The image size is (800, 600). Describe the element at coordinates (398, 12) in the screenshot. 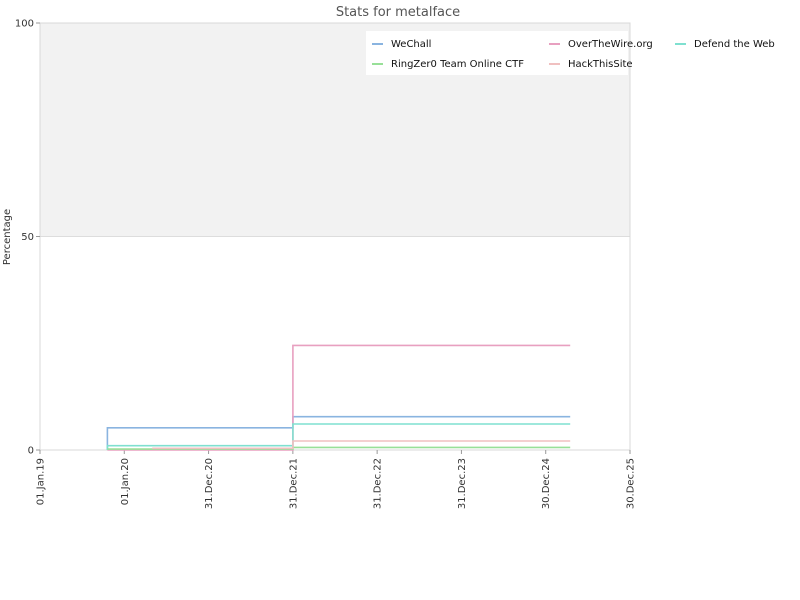

I see `chart-title: Stats for metalface` at that location.